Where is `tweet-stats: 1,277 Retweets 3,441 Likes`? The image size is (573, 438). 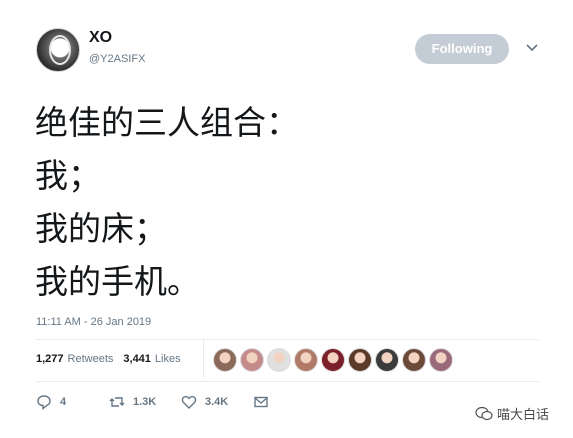 tweet-stats: 1,277 Retweets 3,441 Likes is located at coordinates (113, 359).